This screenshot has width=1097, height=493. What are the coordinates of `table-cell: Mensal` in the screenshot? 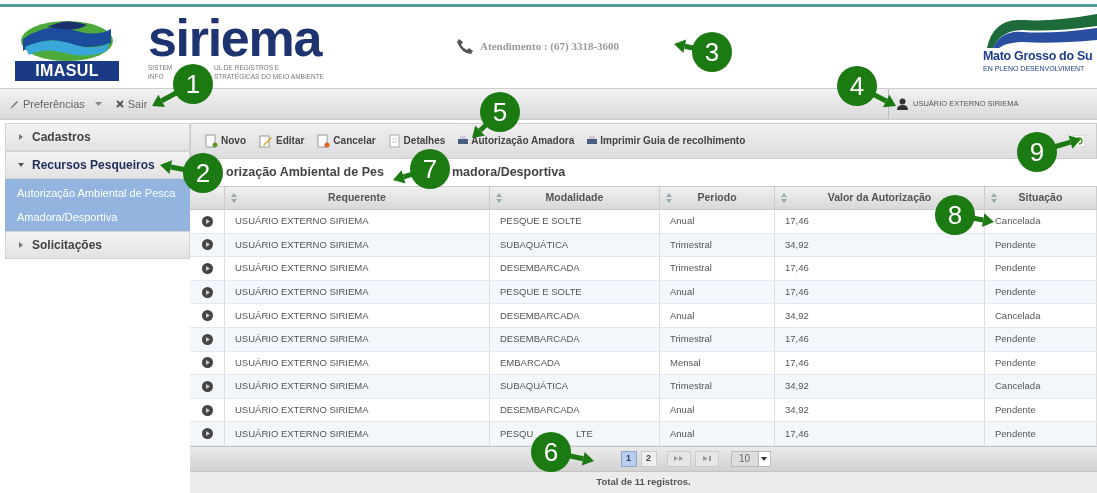 It's located at (685, 362).